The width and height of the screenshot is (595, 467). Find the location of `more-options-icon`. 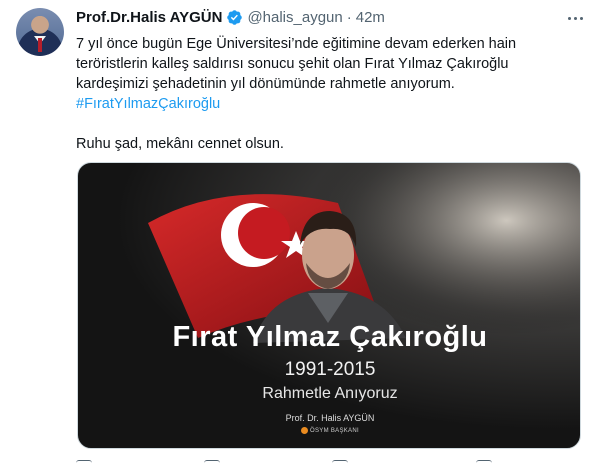

more-options-icon is located at coordinates (575, 18).